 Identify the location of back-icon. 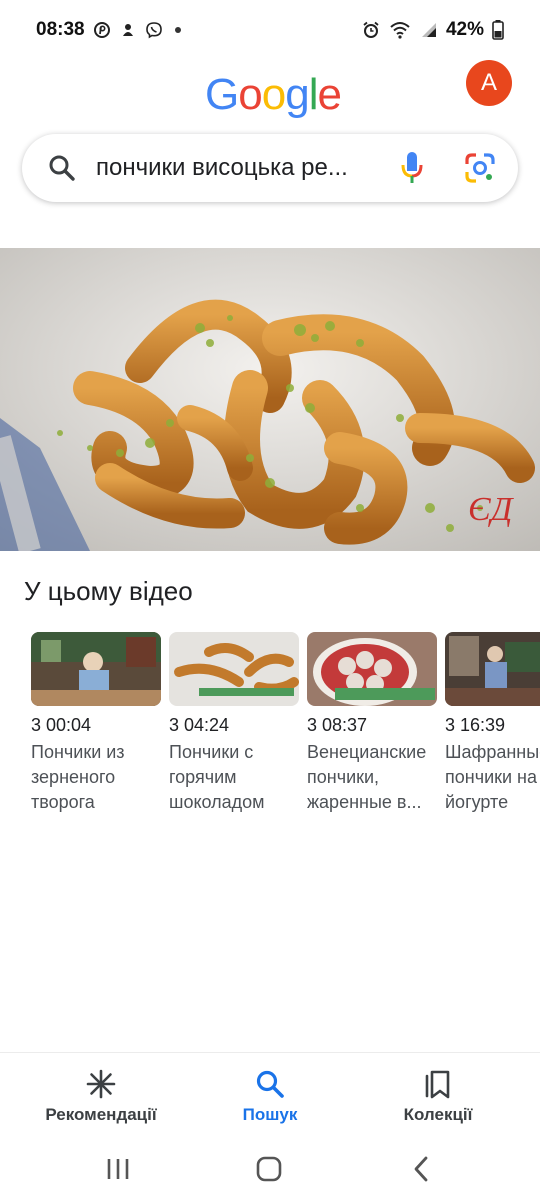
(421, 1169).